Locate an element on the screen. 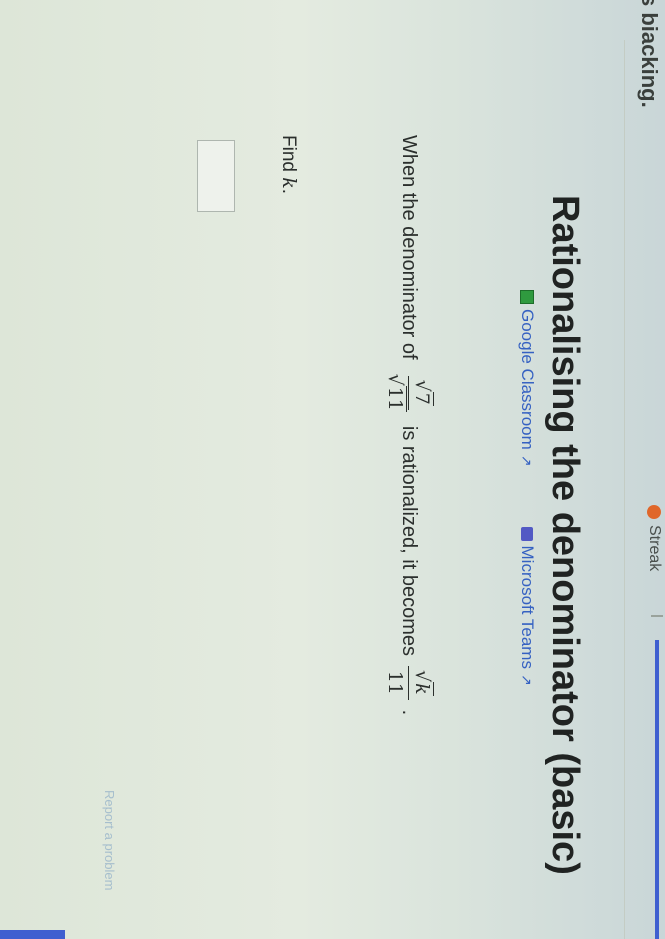  right-edge-accent is located at coordinates (32, 934).